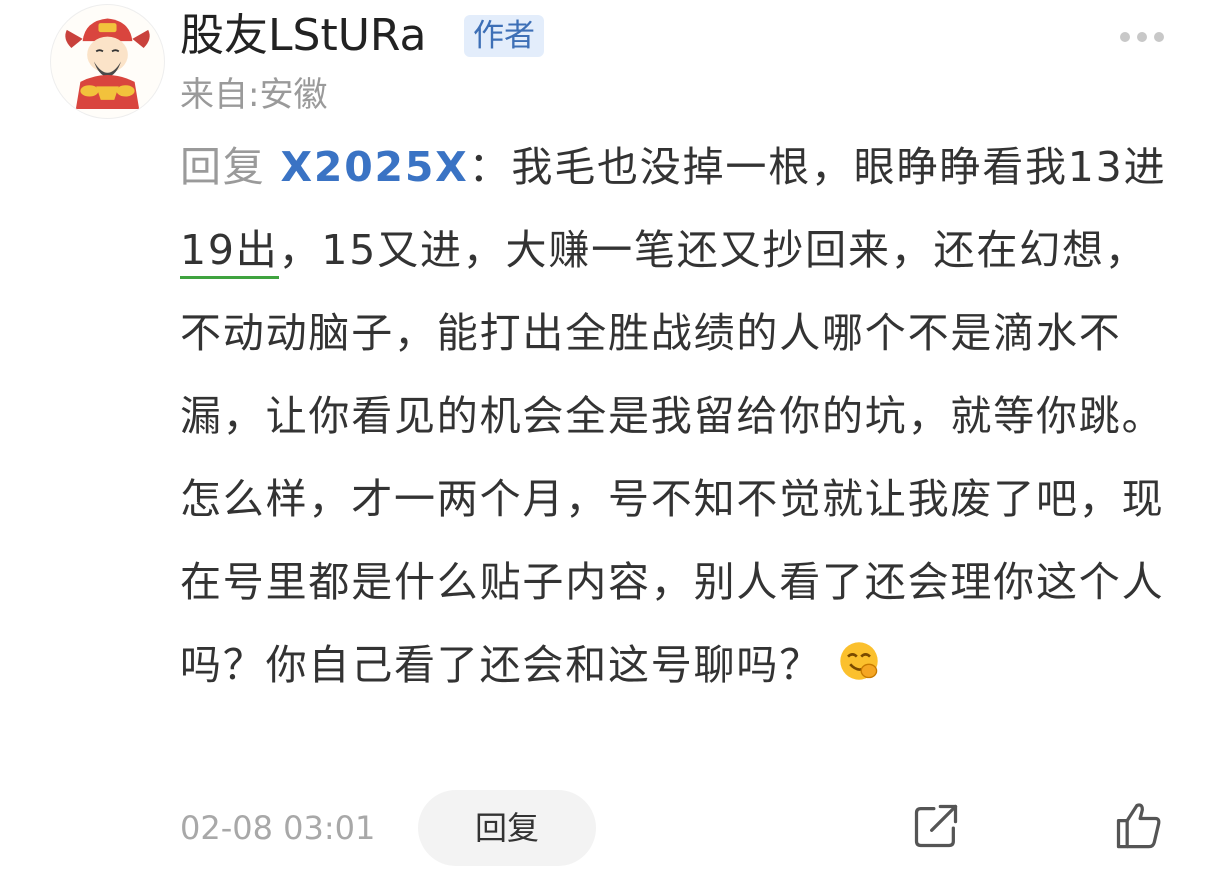 The image size is (1220, 876). I want to click on username: 股友LStURa, so click(303, 36).